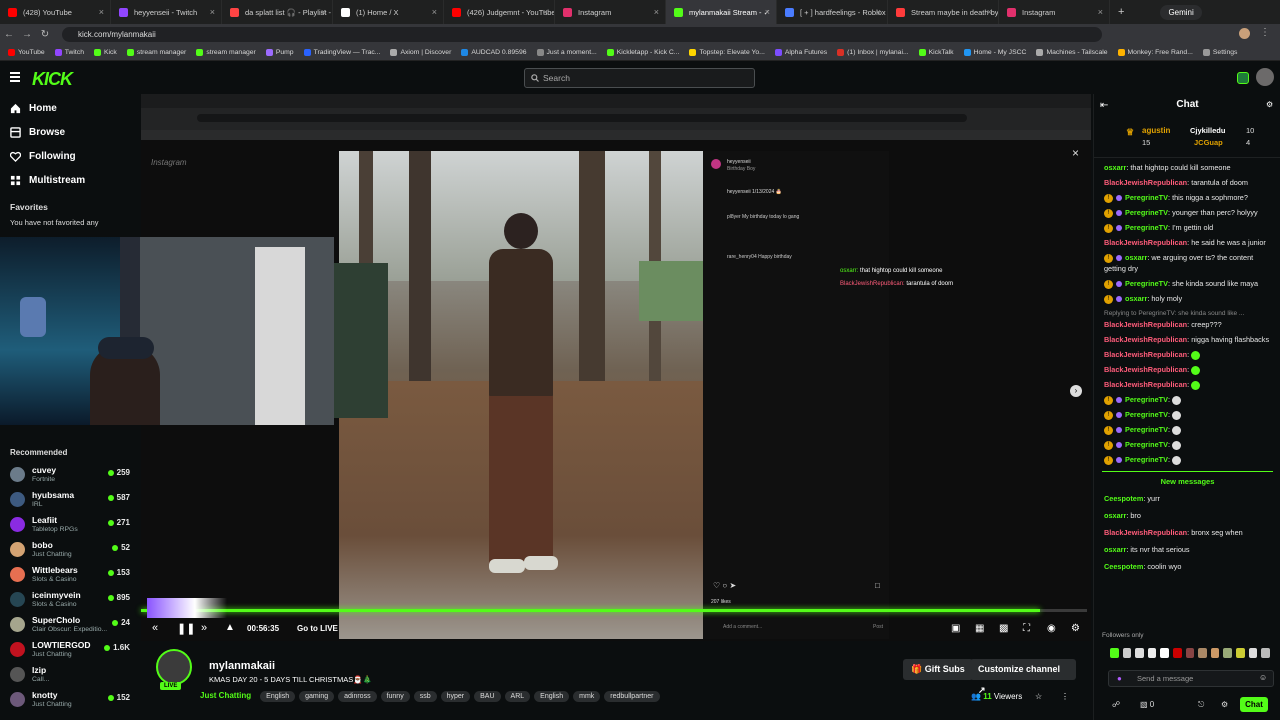 The width and height of the screenshot is (1280, 720). Describe the element at coordinates (1123, 498) in the screenshot. I see `chat-username: Ceespotem` at that location.